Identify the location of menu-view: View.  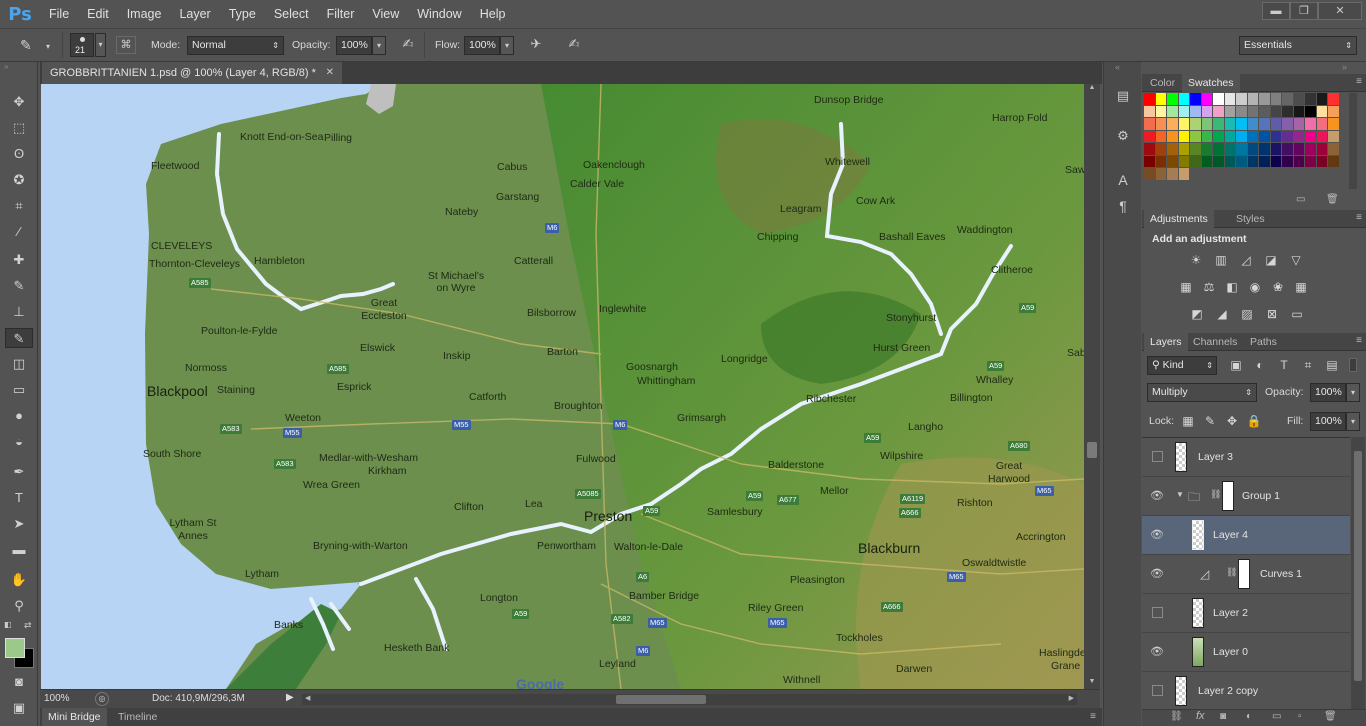
(385, 14).